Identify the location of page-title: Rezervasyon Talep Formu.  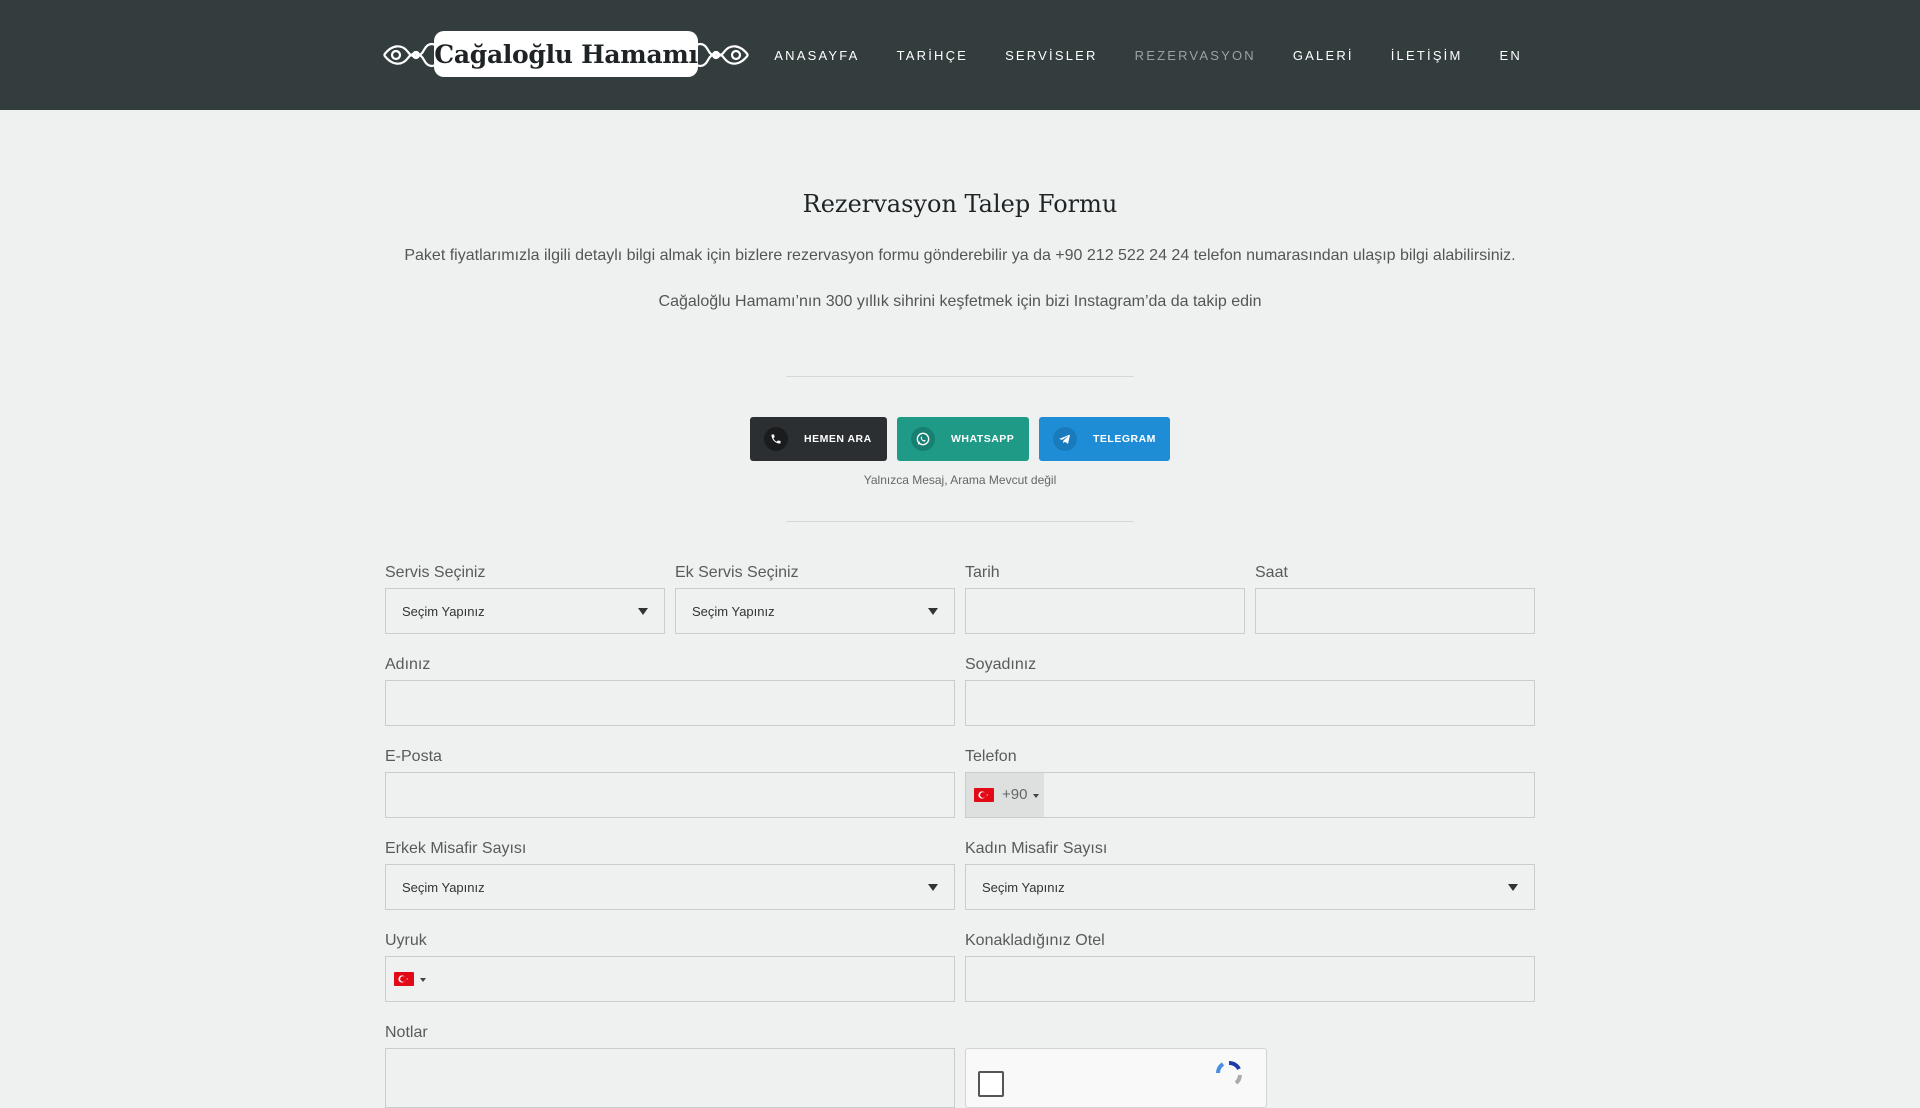
(960, 204).